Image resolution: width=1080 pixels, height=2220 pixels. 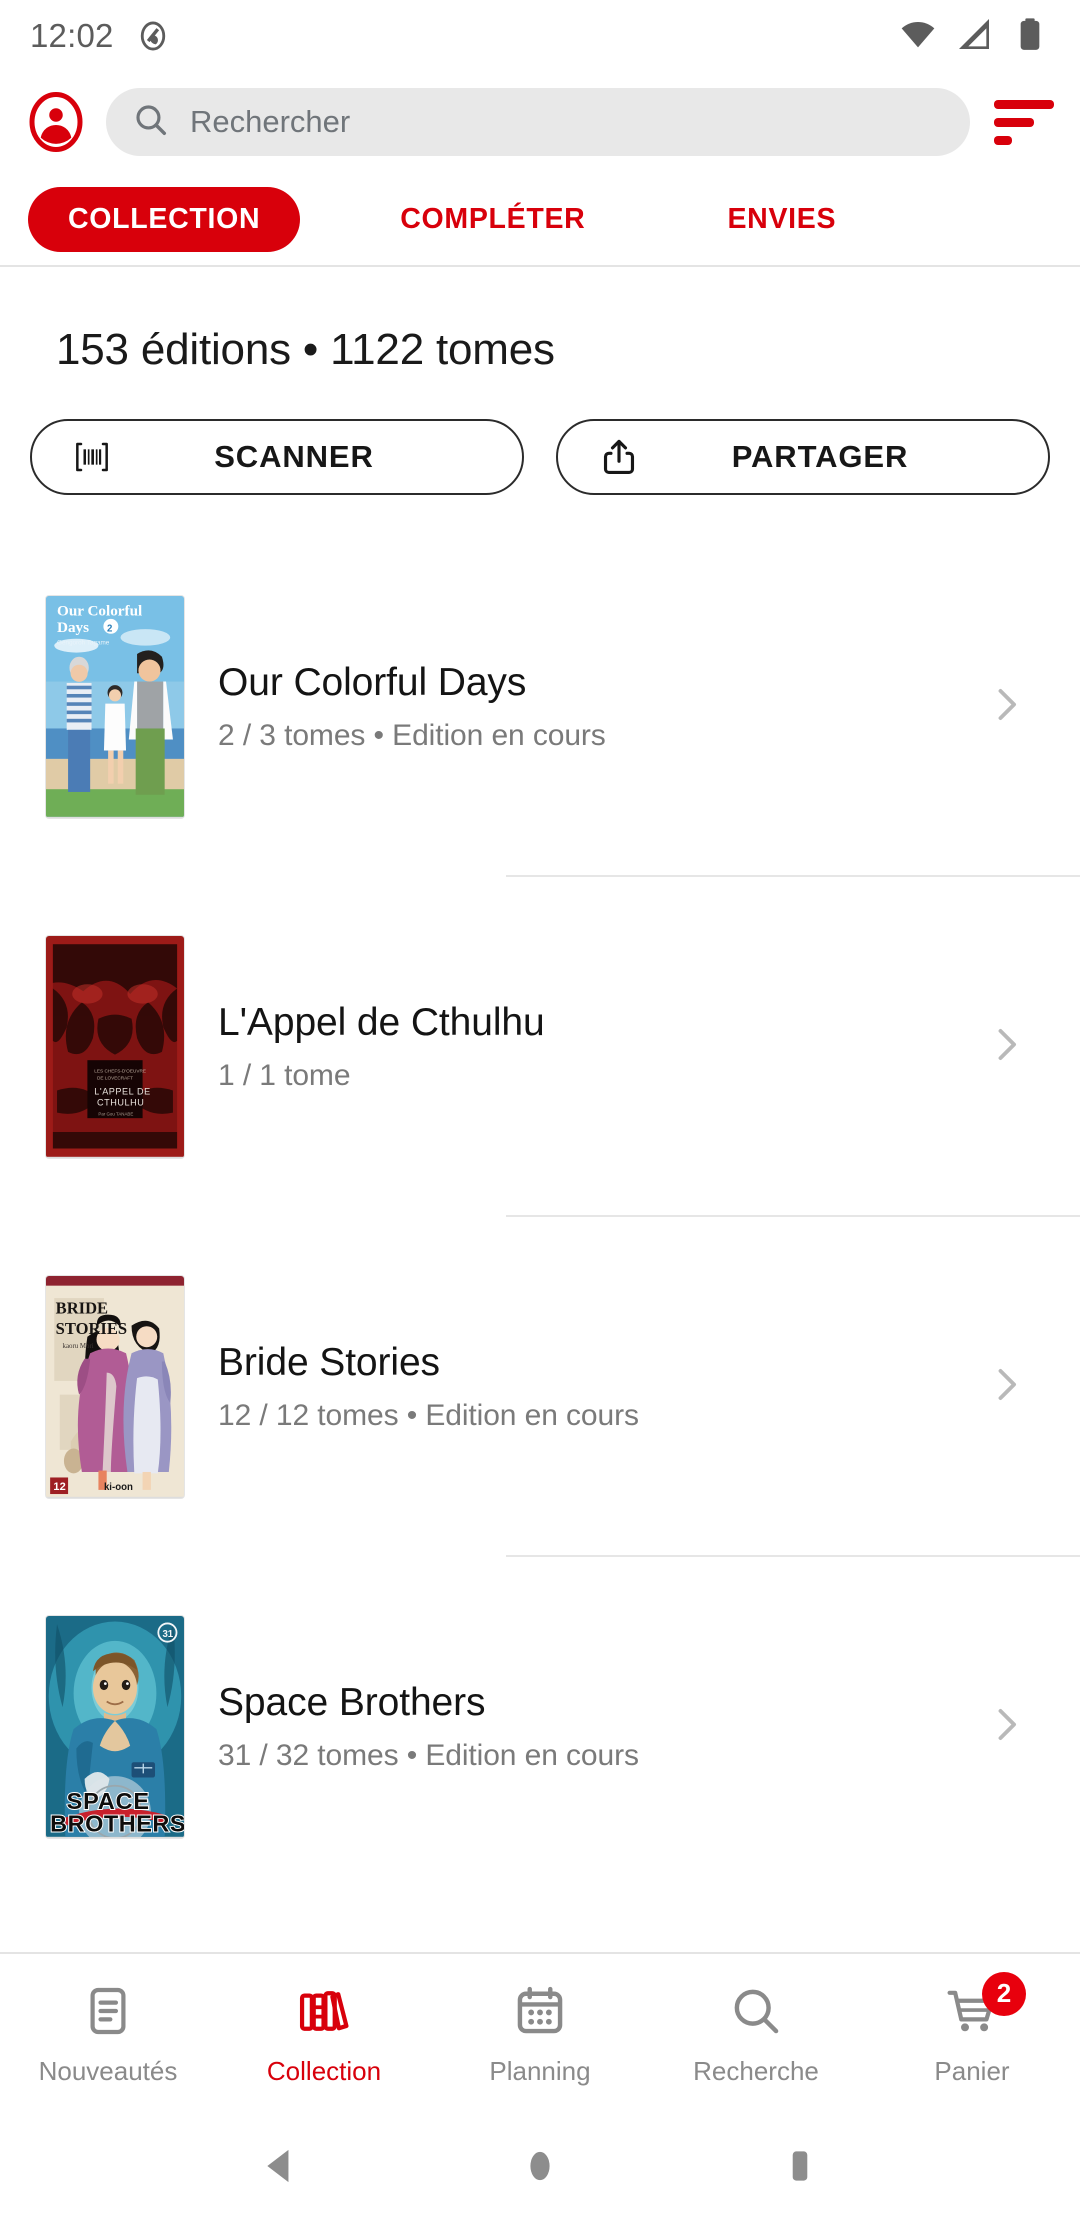 I want to click on nav-item-collection: Collection, so click(x=324, y=2033).